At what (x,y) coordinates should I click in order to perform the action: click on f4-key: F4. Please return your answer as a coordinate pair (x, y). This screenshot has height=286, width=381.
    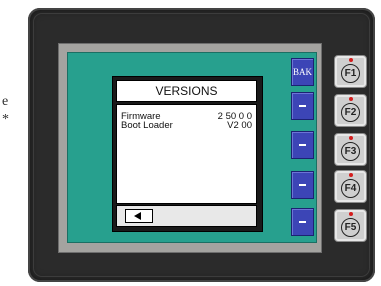
    Looking at the image, I should click on (350, 186).